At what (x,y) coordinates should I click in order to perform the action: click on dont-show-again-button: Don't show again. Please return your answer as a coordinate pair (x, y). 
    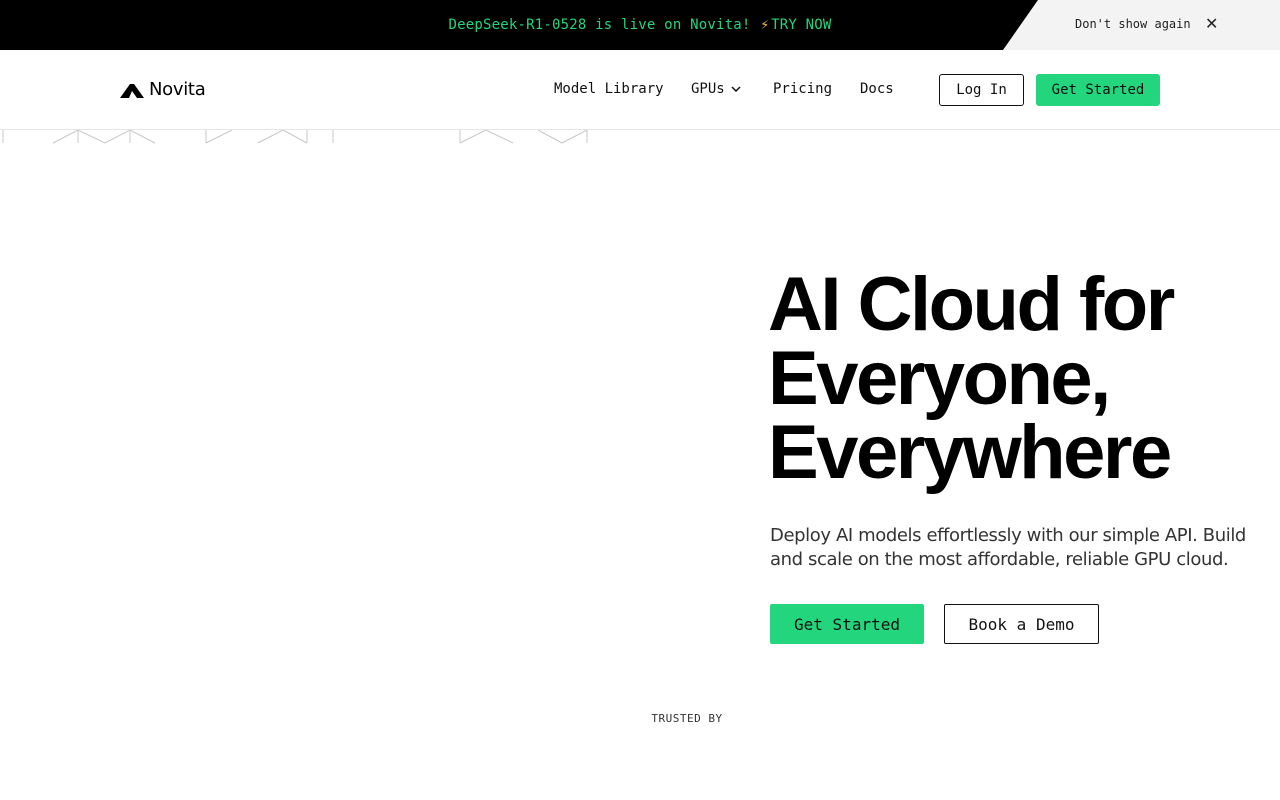
    Looking at the image, I should click on (1133, 24).